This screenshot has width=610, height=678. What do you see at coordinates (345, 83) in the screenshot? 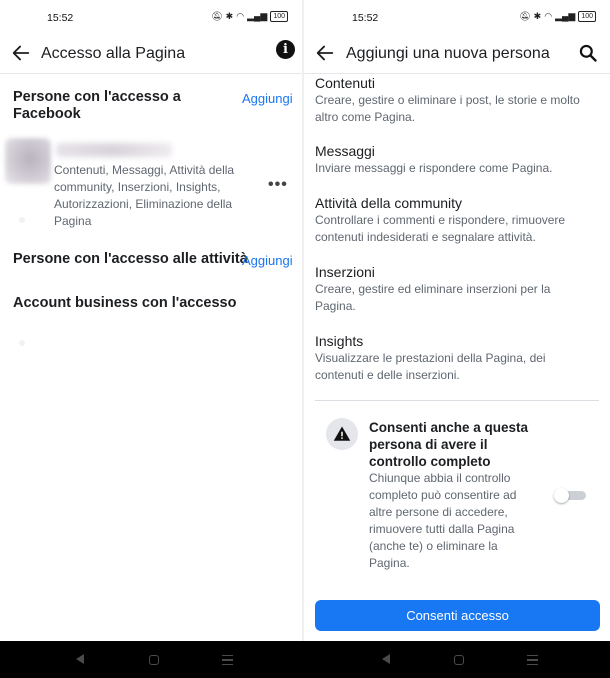
I see `permission-name: Contenuti` at bounding box center [345, 83].